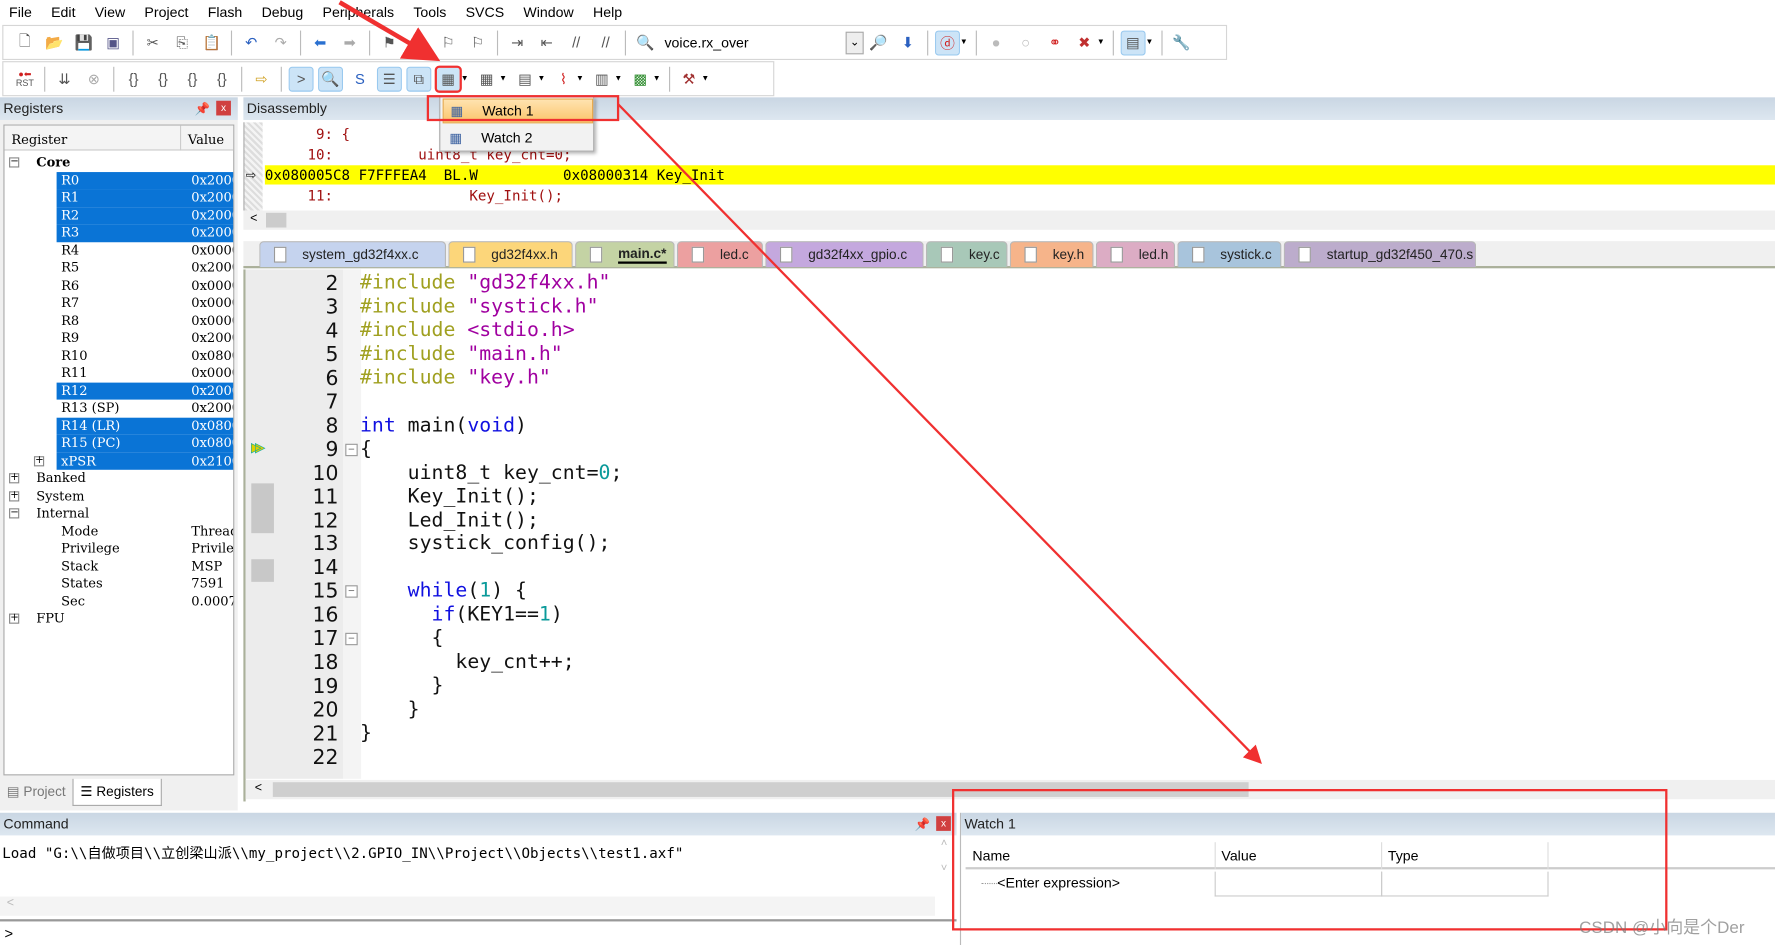 The width and height of the screenshot is (1775, 945). What do you see at coordinates (389, 31) in the screenshot?
I see `arrow-to-watch-button` at bounding box center [389, 31].